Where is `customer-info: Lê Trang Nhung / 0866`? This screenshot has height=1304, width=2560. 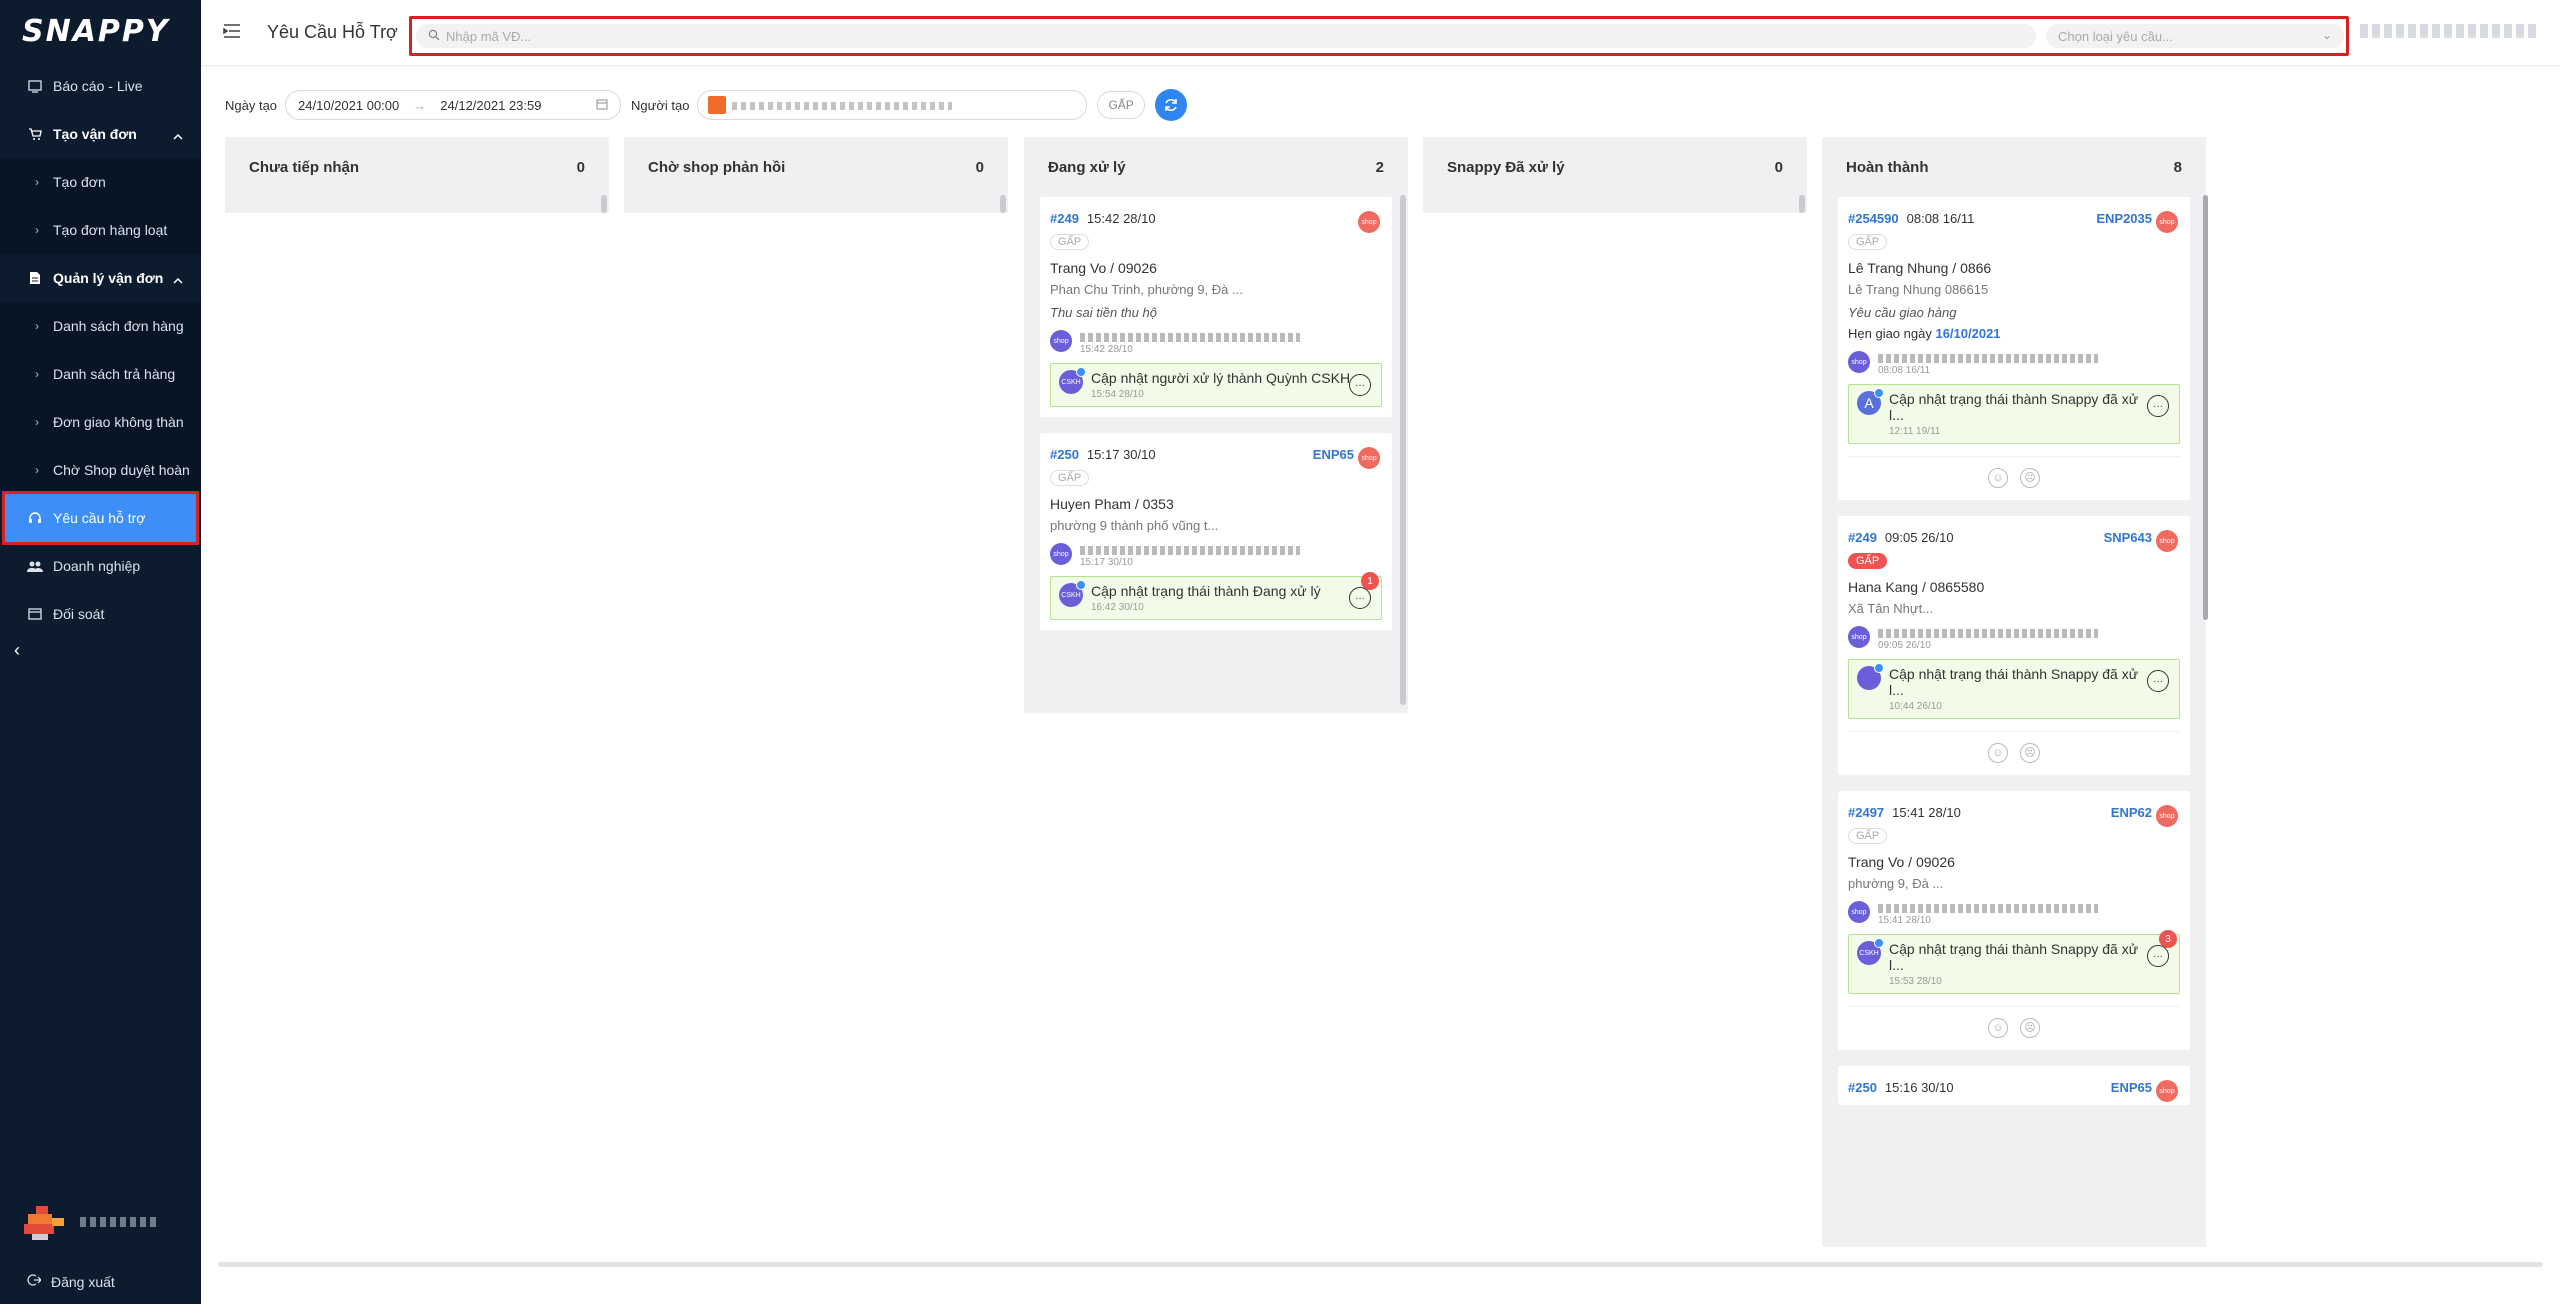
customer-info: Lê Trang Nhung / 0866 is located at coordinates (1920, 268).